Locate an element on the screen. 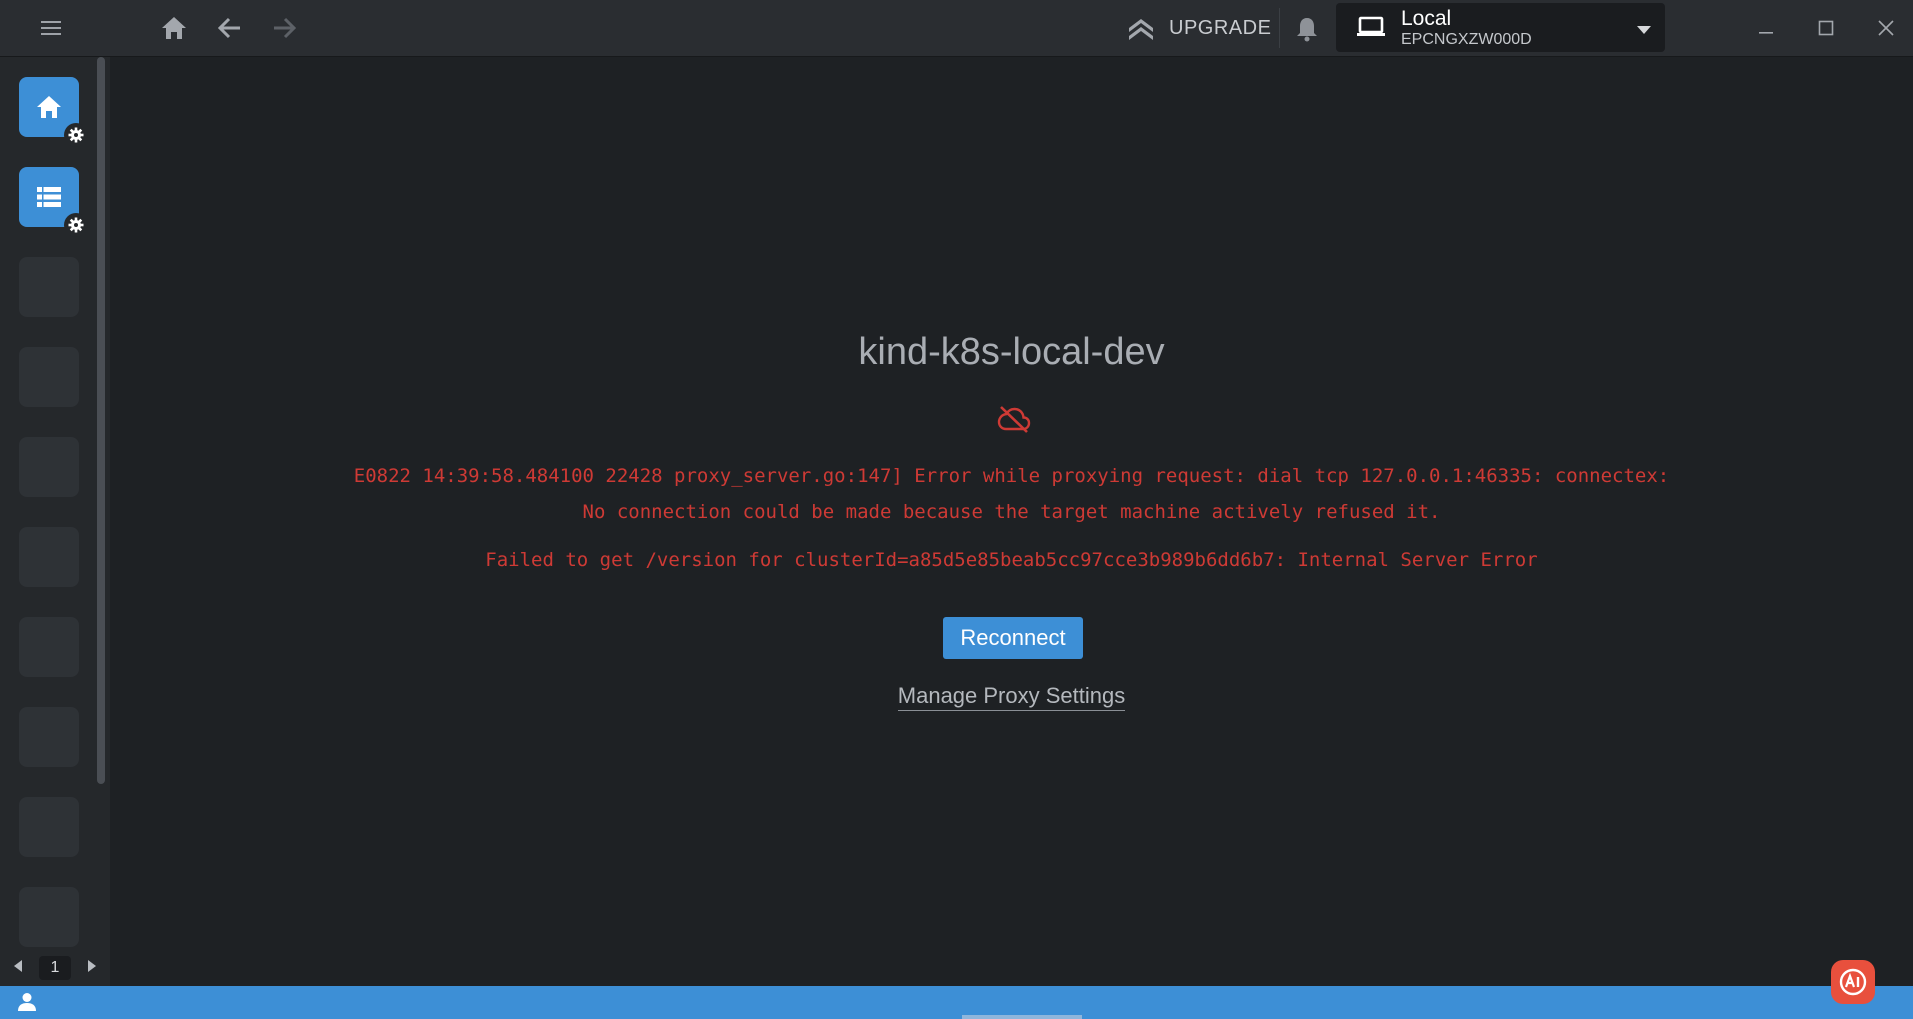 This screenshot has width=1913, height=1019. context-id: EPCNGXZW000D is located at coordinates (1466, 39).